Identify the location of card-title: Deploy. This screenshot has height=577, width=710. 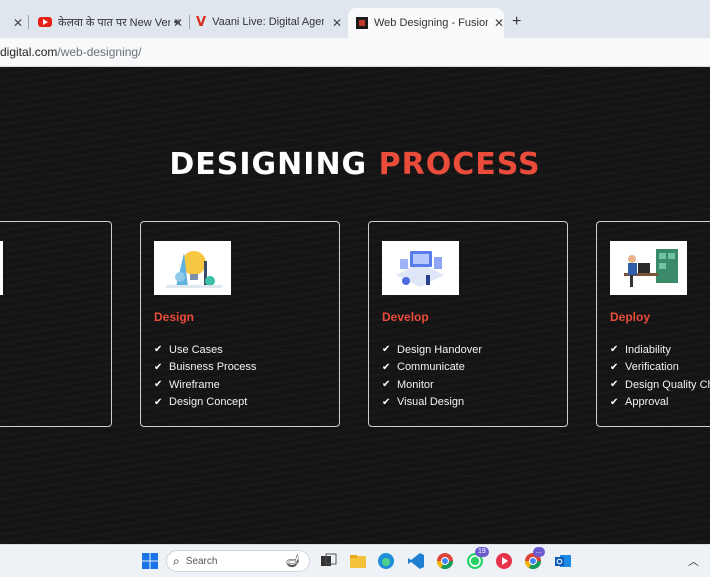
(630, 317).